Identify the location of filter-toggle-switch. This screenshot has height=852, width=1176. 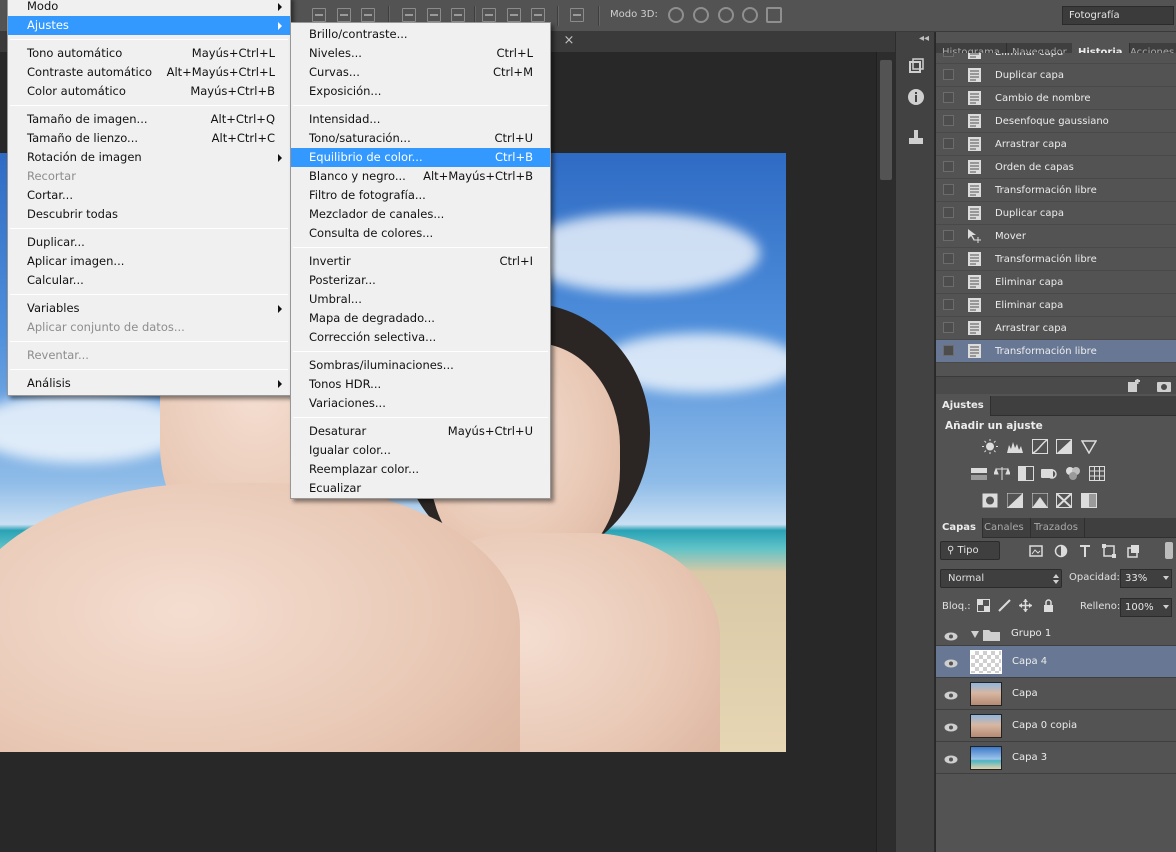
(1169, 550).